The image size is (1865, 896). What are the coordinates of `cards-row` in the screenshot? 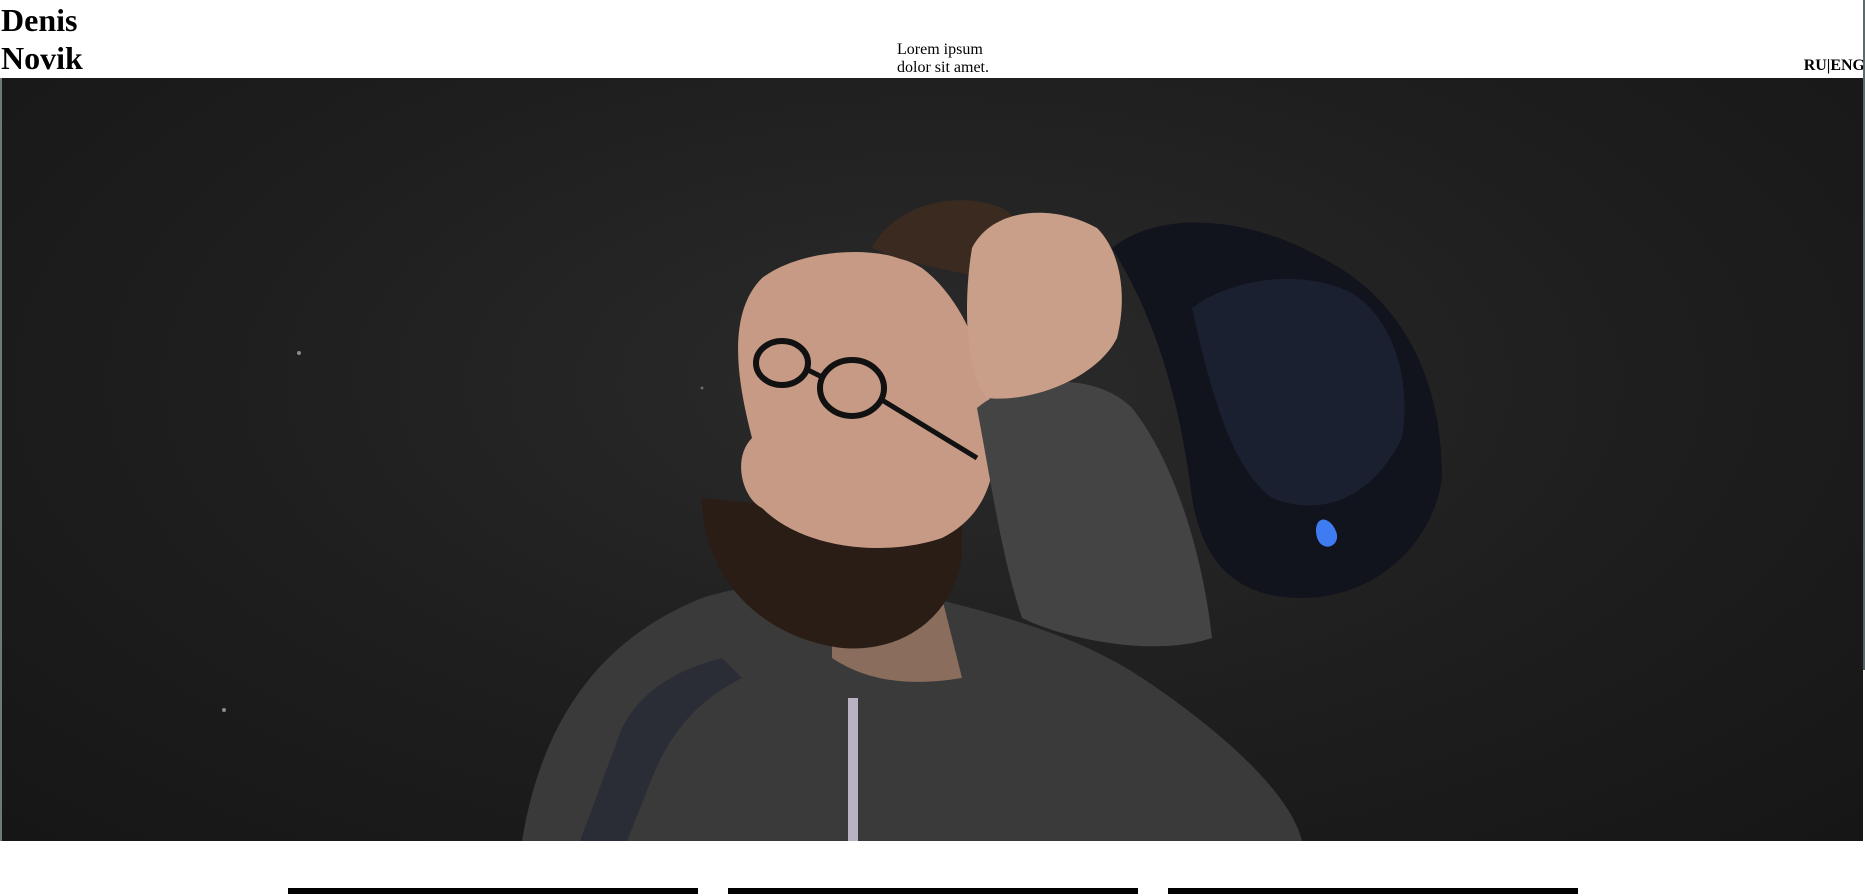 It's located at (932, 892).